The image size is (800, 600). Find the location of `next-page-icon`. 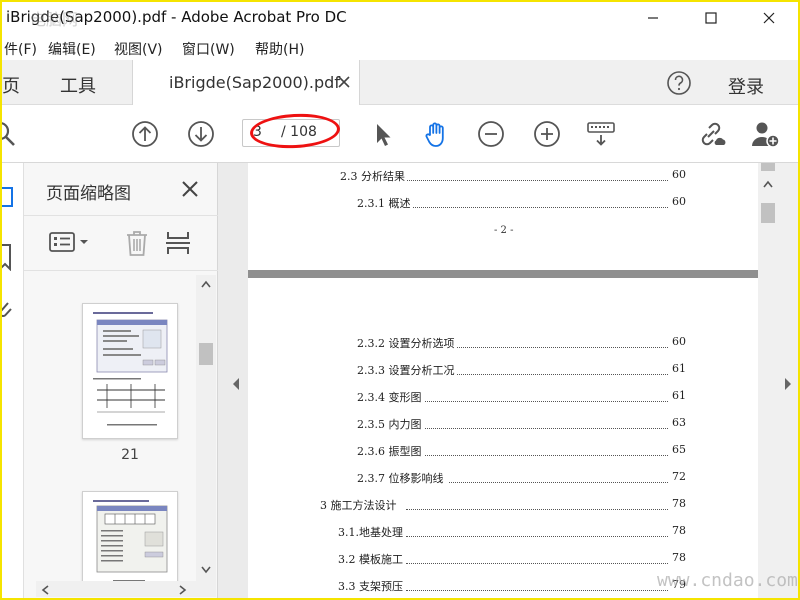

next-page-icon is located at coordinates (201, 134).